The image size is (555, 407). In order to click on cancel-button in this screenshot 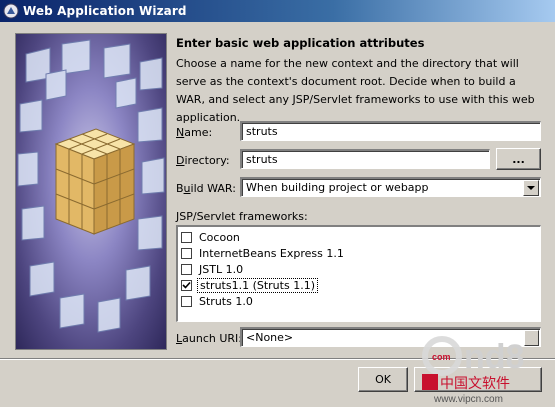, I will do `click(478, 379)`.